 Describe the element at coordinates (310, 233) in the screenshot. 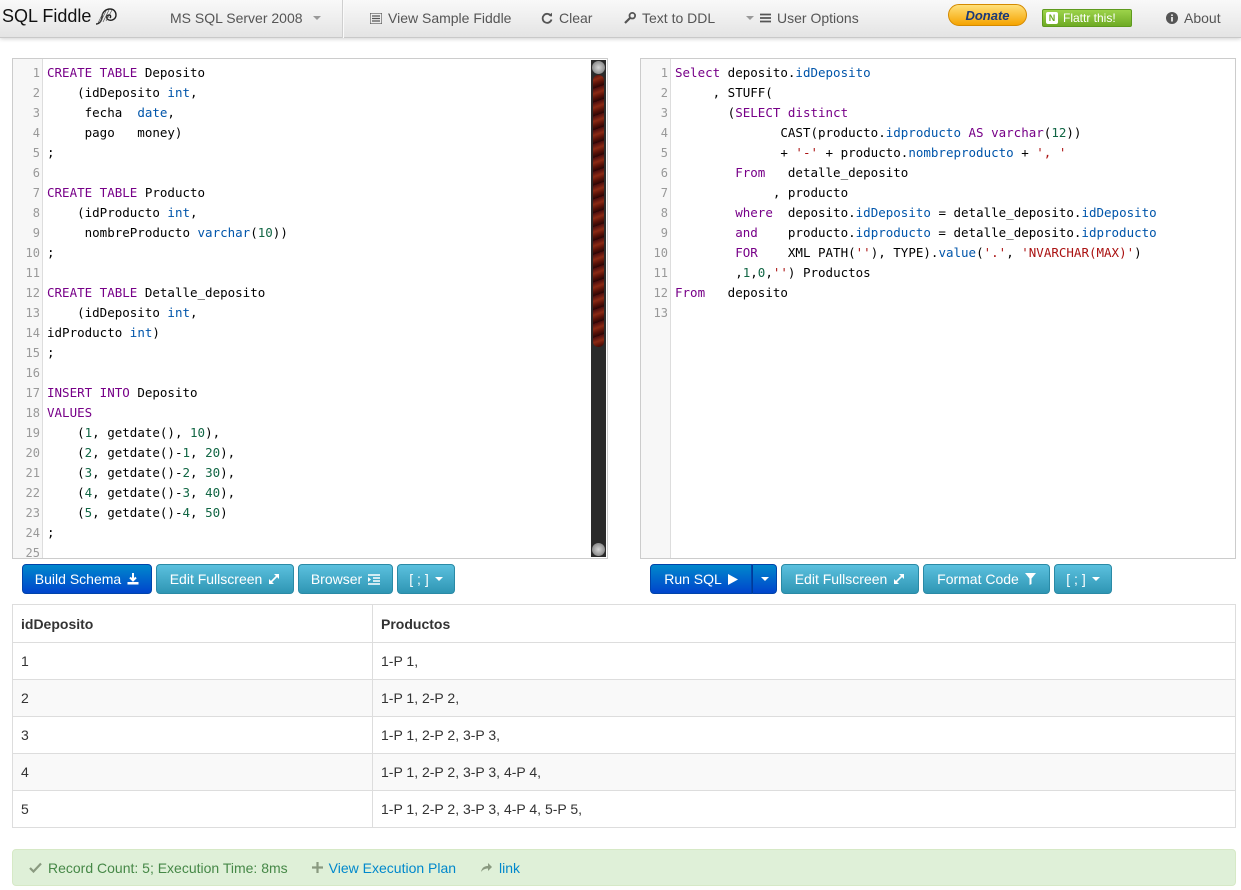

I see `code-line: 9 nombreProducto varchar(10))` at that location.